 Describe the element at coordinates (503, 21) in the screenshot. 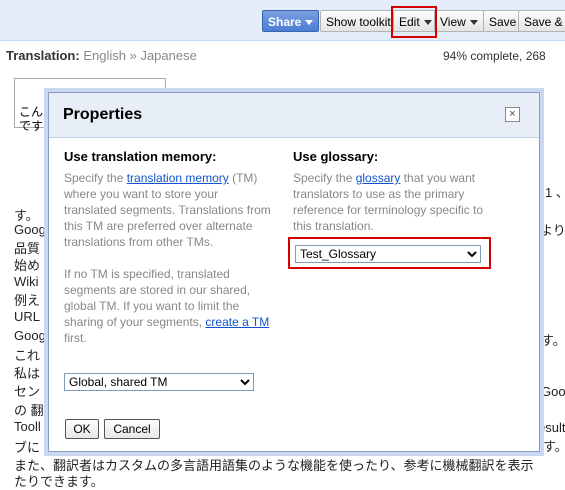

I see `save-button: Save` at that location.